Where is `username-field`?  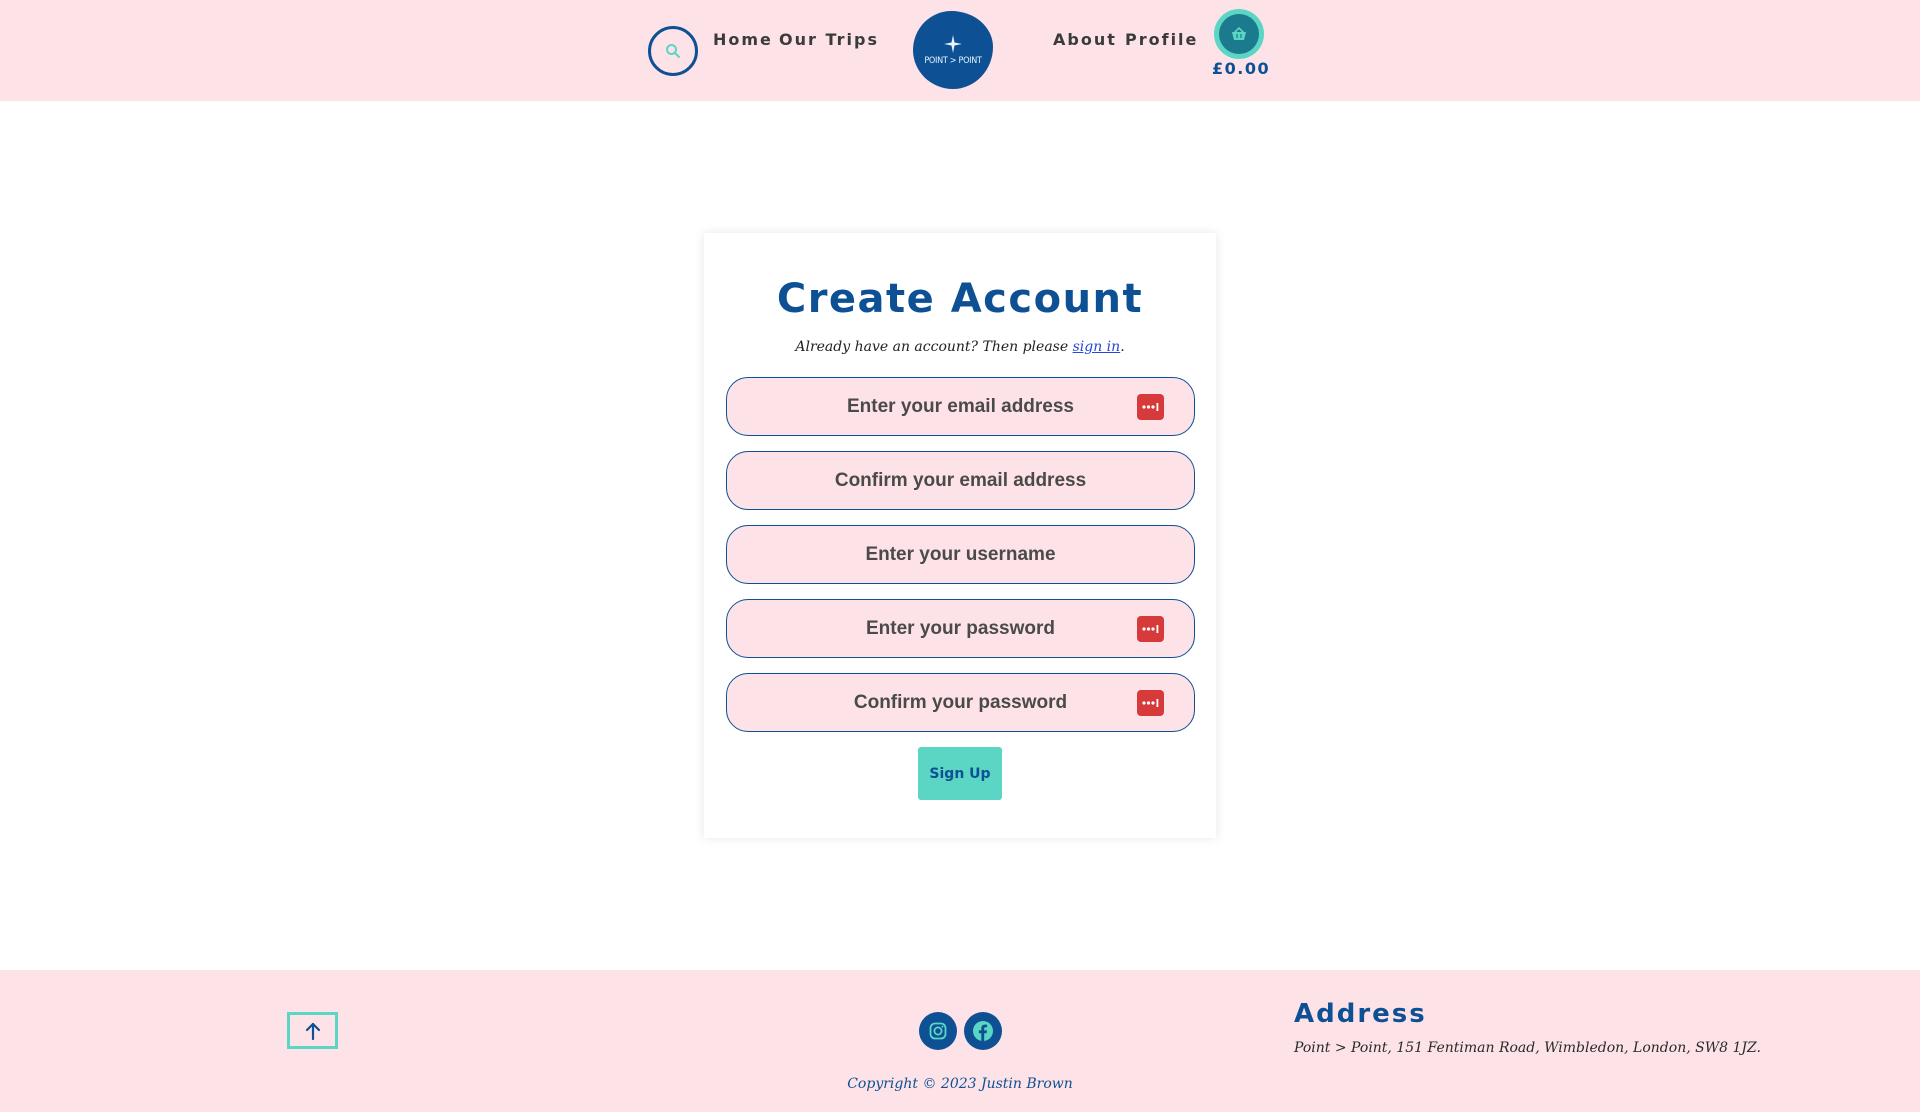
username-field is located at coordinates (960, 554).